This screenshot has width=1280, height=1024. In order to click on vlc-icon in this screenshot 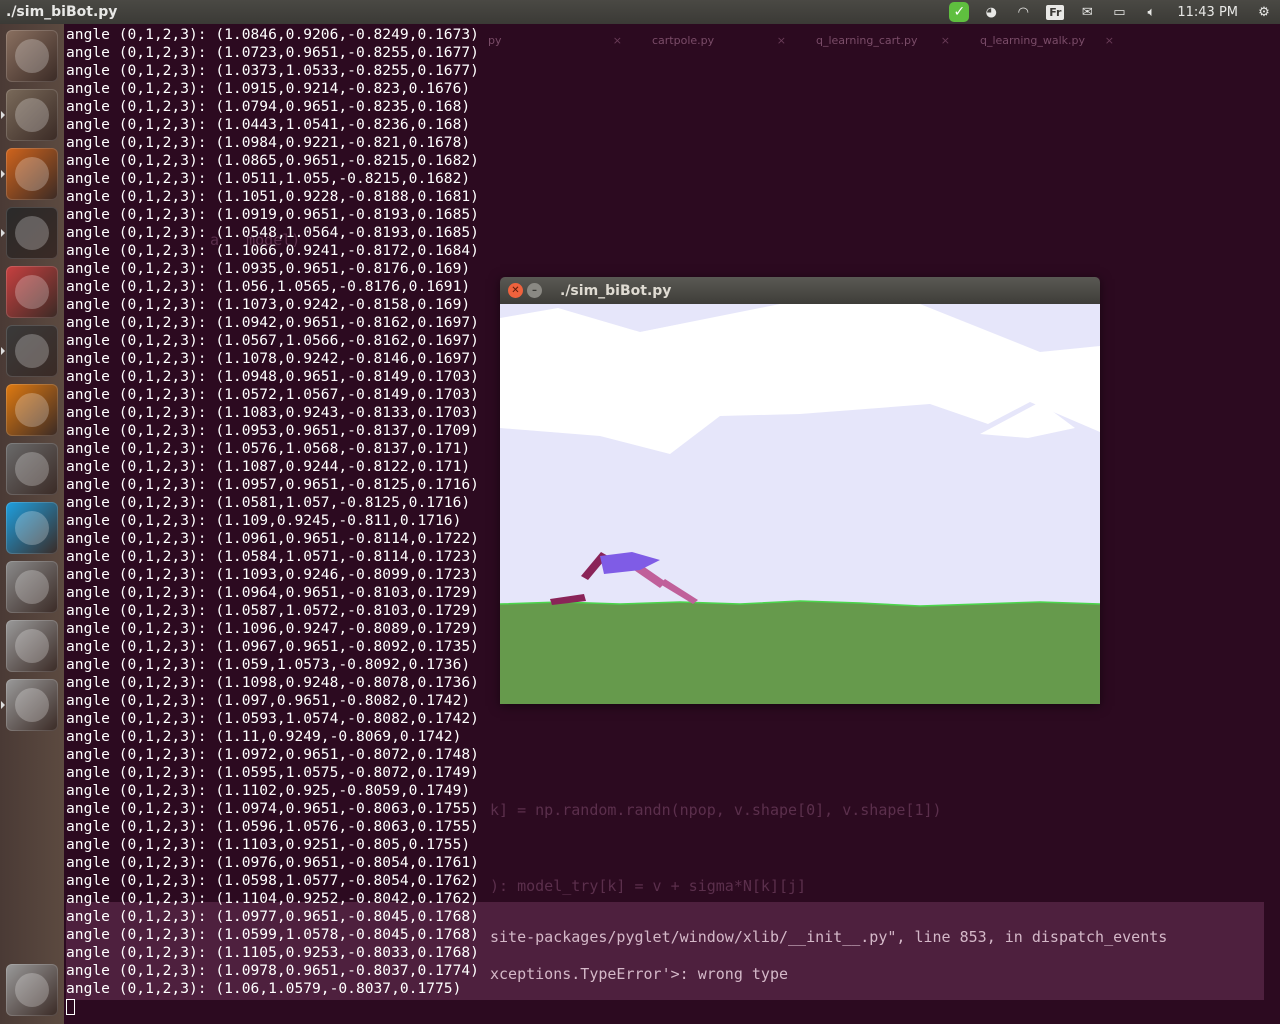, I will do `click(32, 410)`.